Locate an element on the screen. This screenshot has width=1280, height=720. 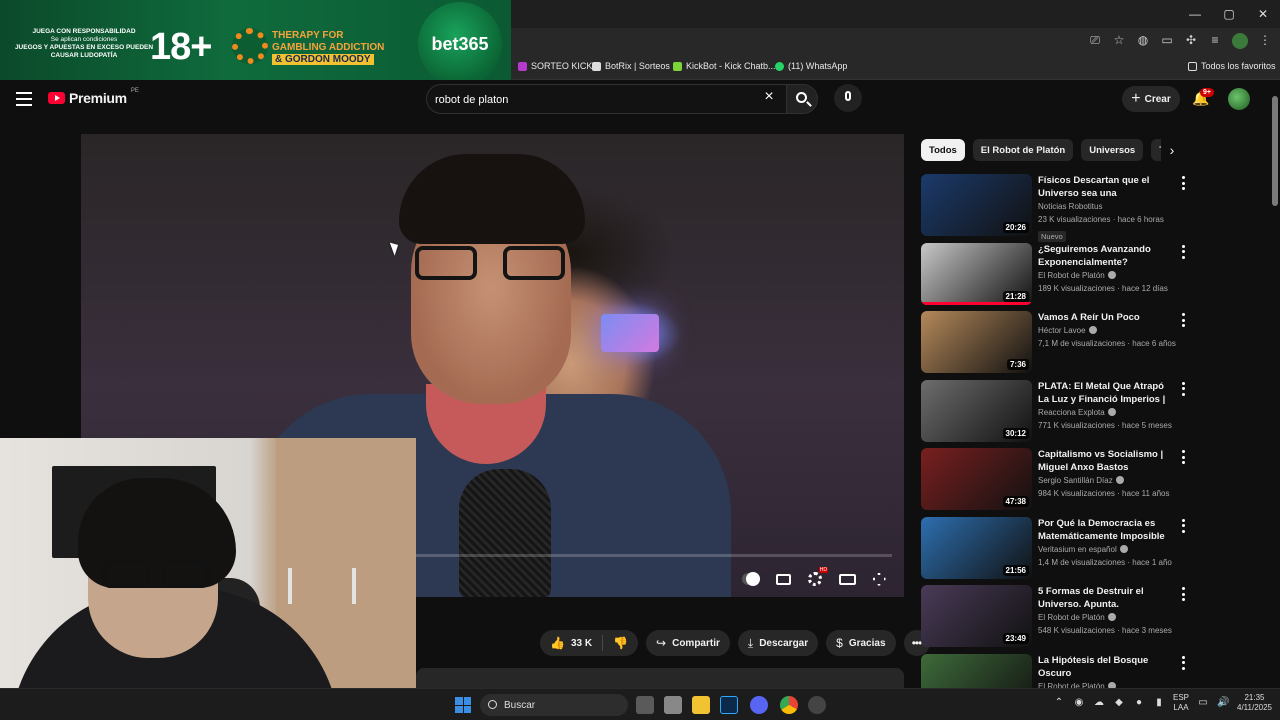
chip-all: Todos is located at coordinates (943, 150).